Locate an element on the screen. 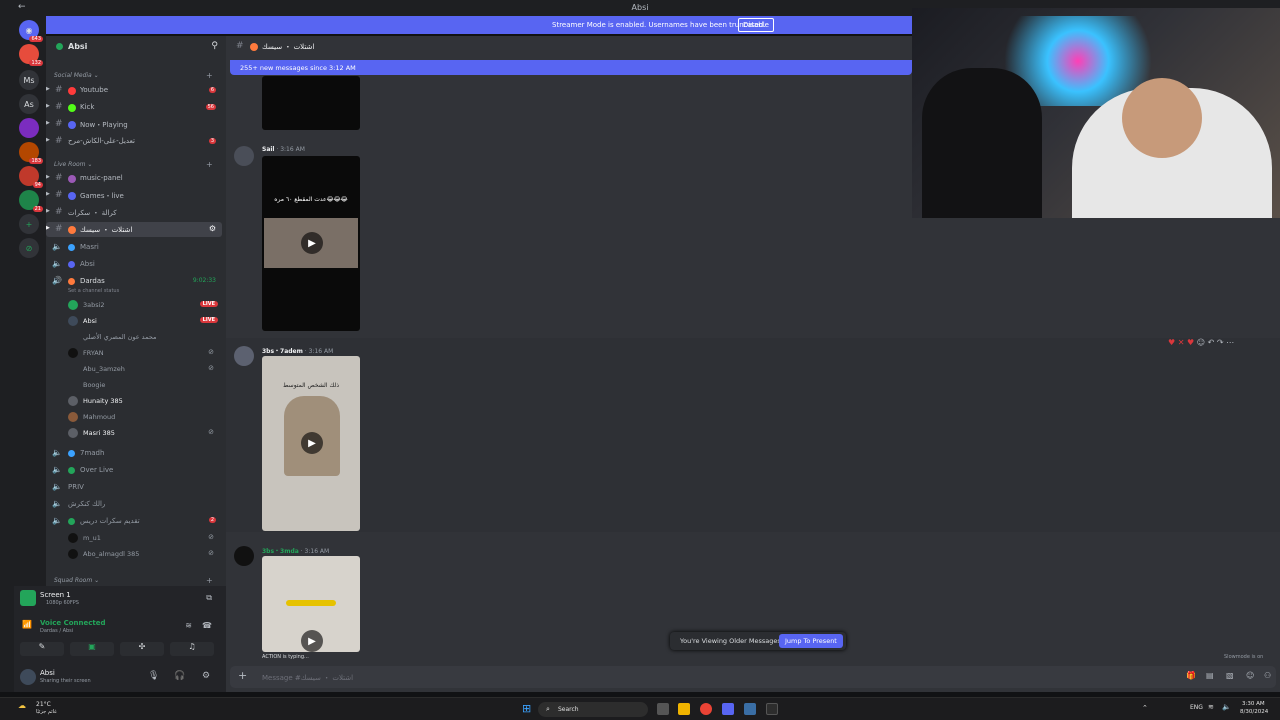 The height and width of the screenshot is (720, 1280). voice-channel-priv: 🔈 PRIV is located at coordinates (137, 487).